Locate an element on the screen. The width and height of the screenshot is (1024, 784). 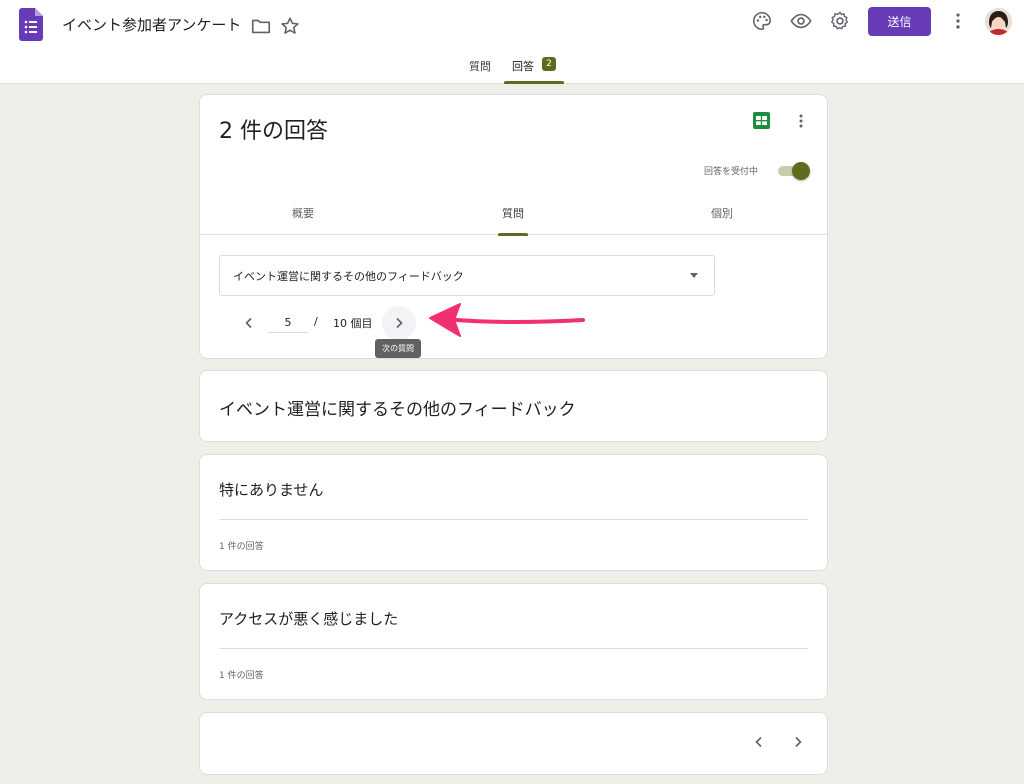
question-select: イベント運営に関するその他のフィードバック is located at coordinates (467, 275).